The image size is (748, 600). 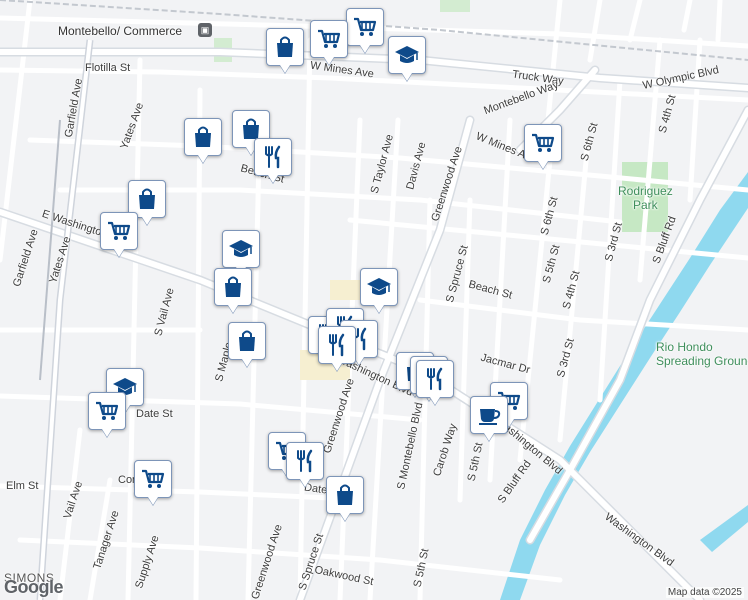 I want to click on elm-st-label: Elm St, so click(x=22, y=486).